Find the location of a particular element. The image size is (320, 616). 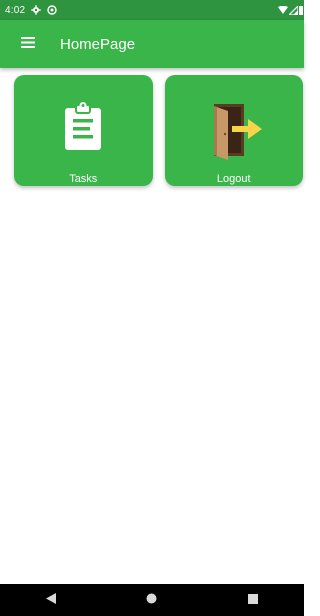

tasks-card: Tasks is located at coordinates (83, 130).